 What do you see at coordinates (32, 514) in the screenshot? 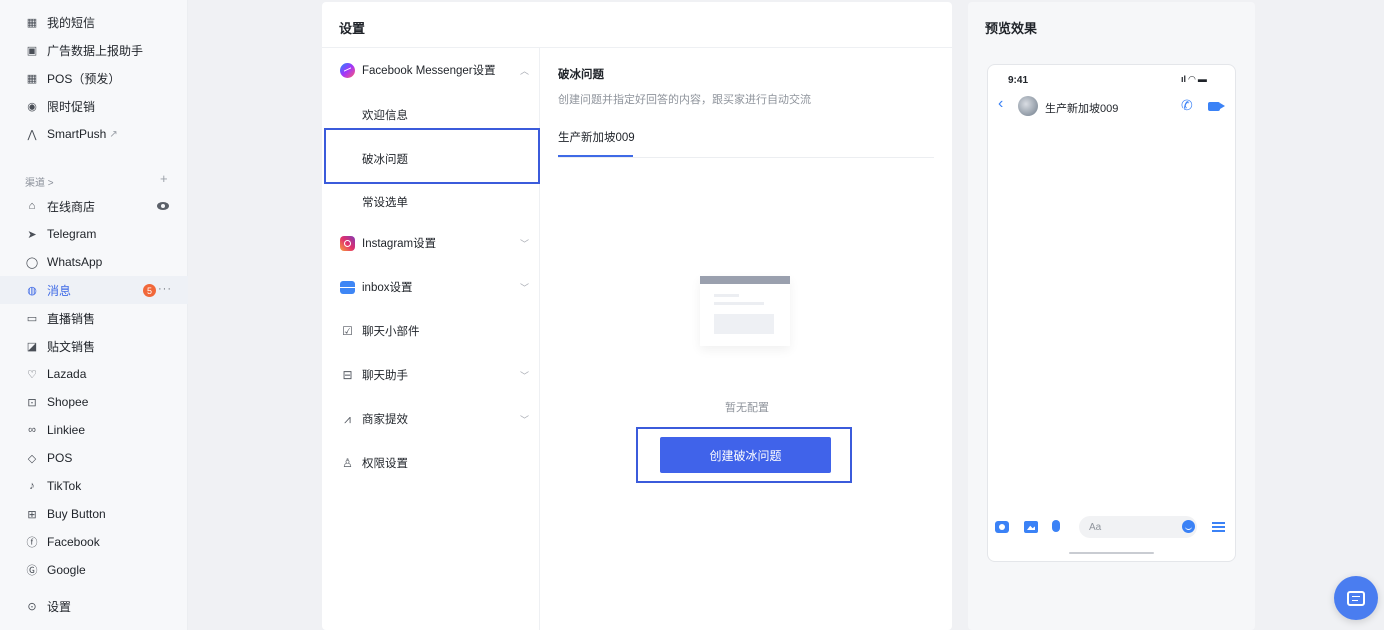
I see `buy-button-icon: ⊞` at bounding box center [32, 514].